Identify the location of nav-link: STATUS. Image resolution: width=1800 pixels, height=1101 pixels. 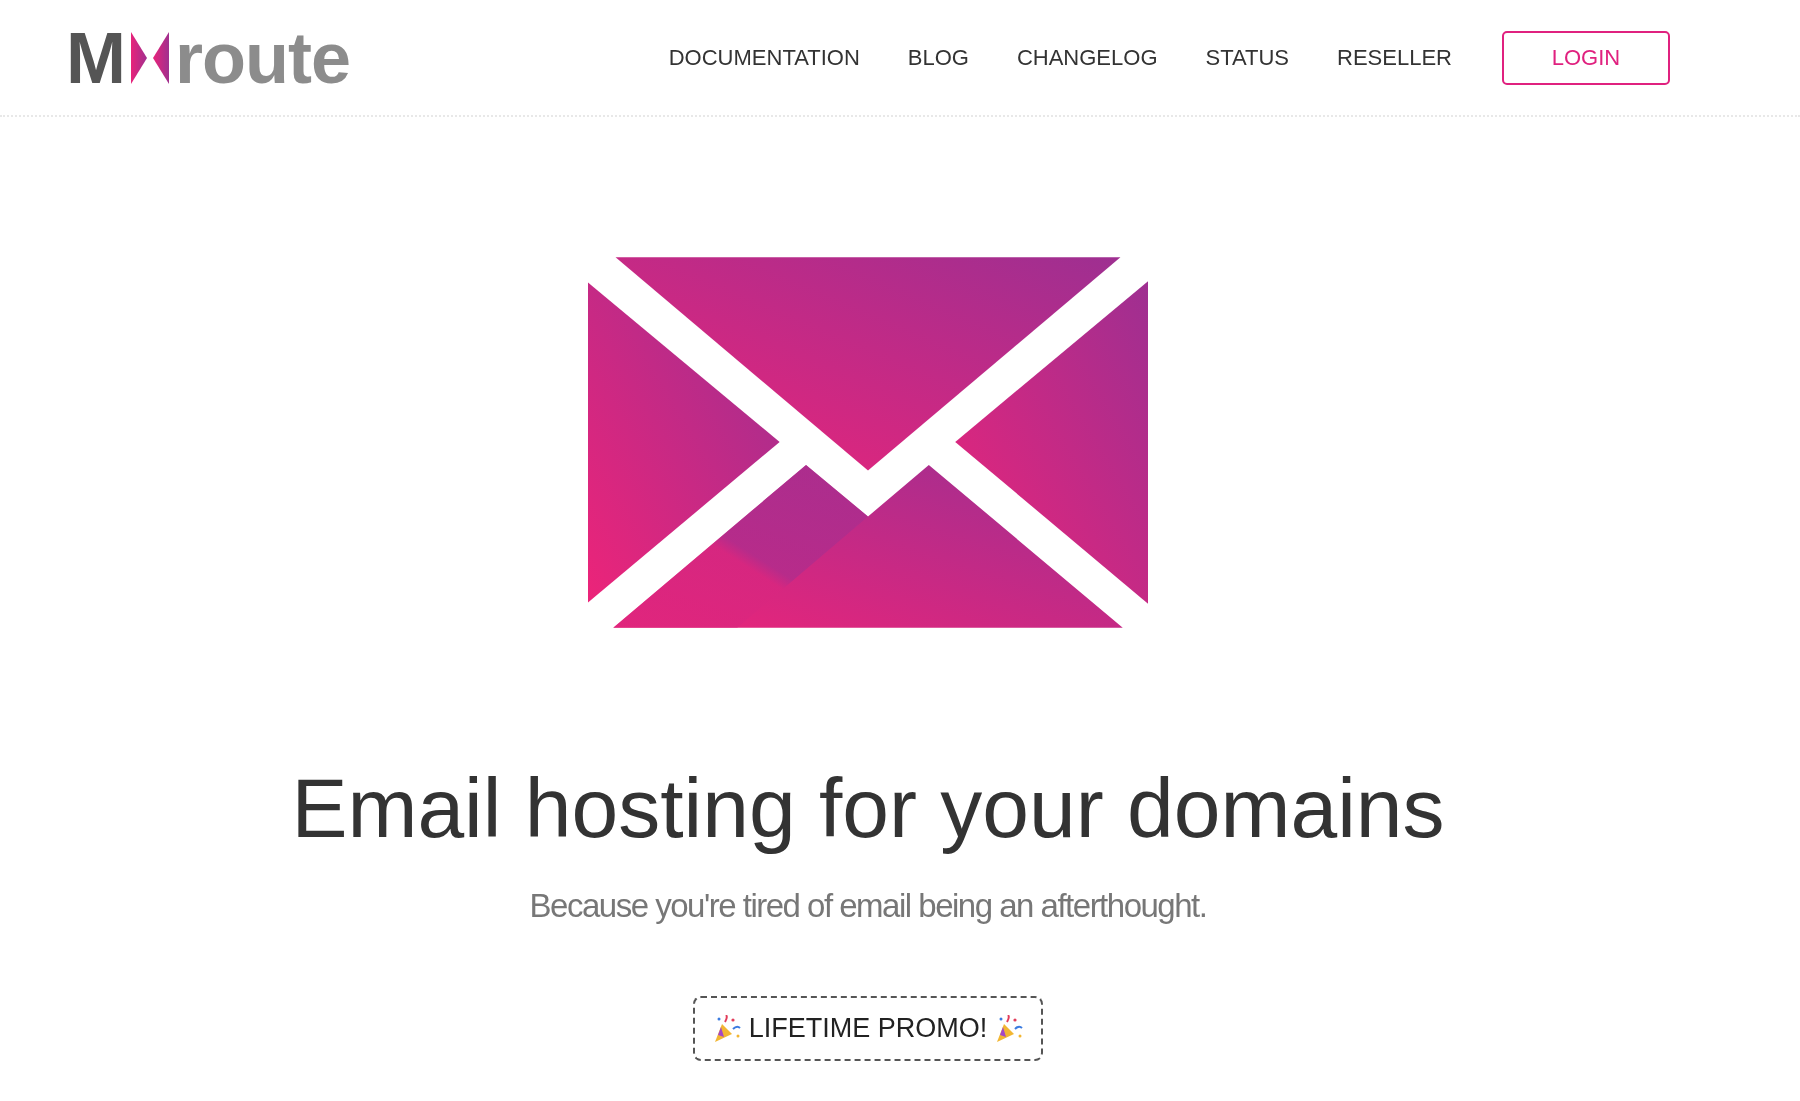
(1247, 57).